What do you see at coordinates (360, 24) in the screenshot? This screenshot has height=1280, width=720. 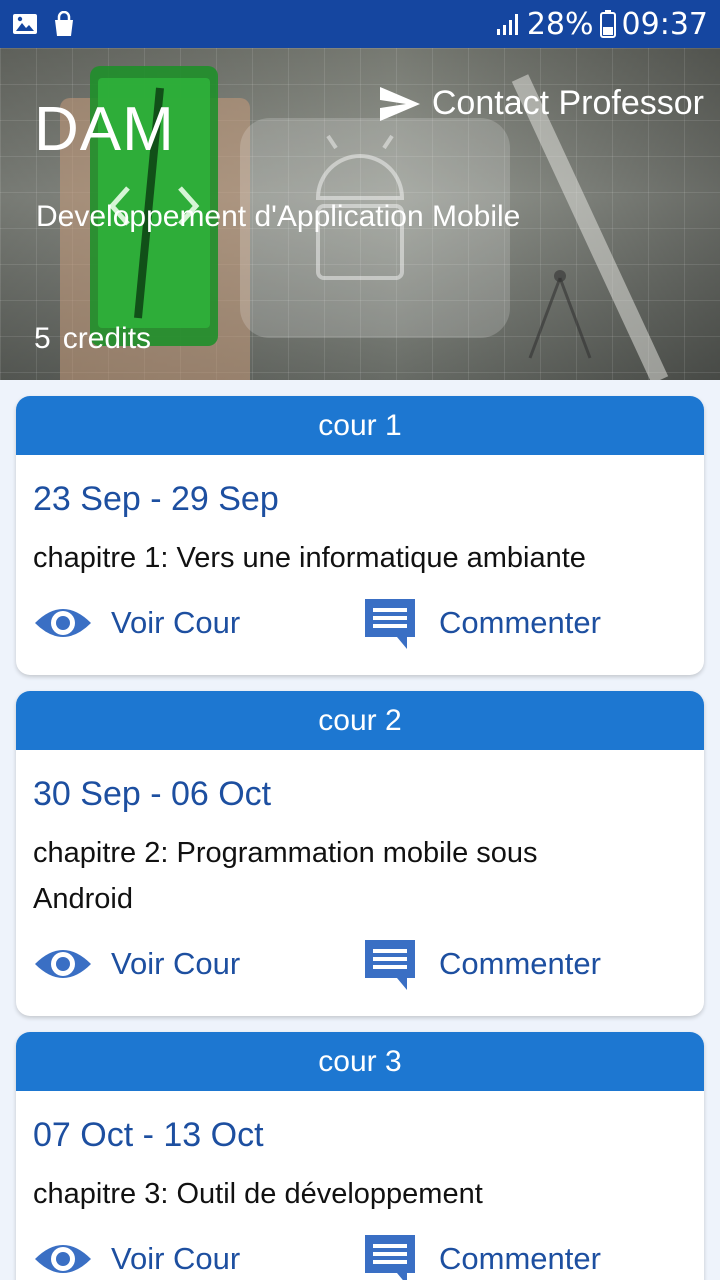 I see `status-bar: 28% 09:37` at bounding box center [360, 24].